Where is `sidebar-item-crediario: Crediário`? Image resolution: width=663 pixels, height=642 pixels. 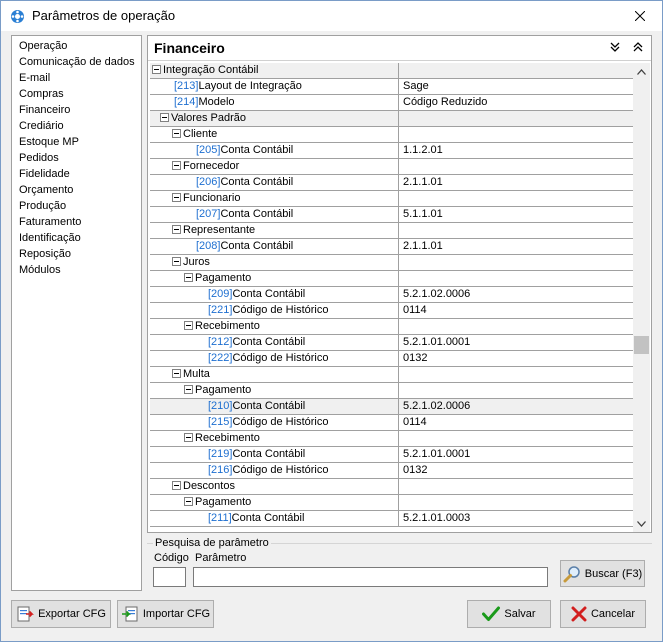 sidebar-item-crediario: Crediário is located at coordinates (76, 126).